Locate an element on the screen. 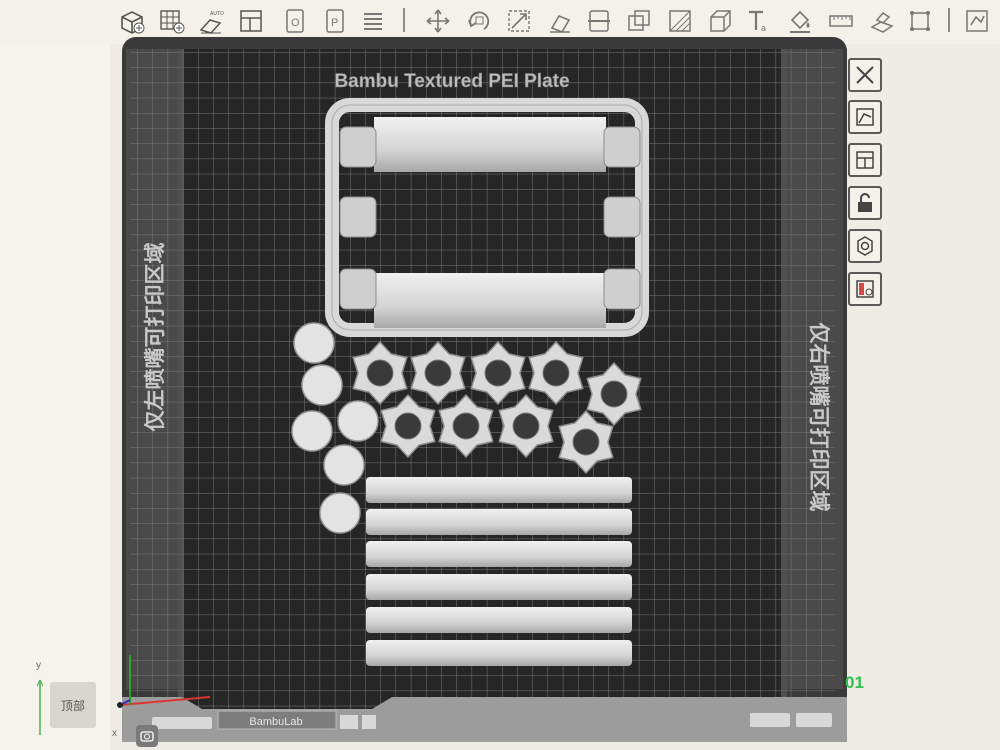  brand-logo-text: BambuLab is located at coordinates (275, 722).